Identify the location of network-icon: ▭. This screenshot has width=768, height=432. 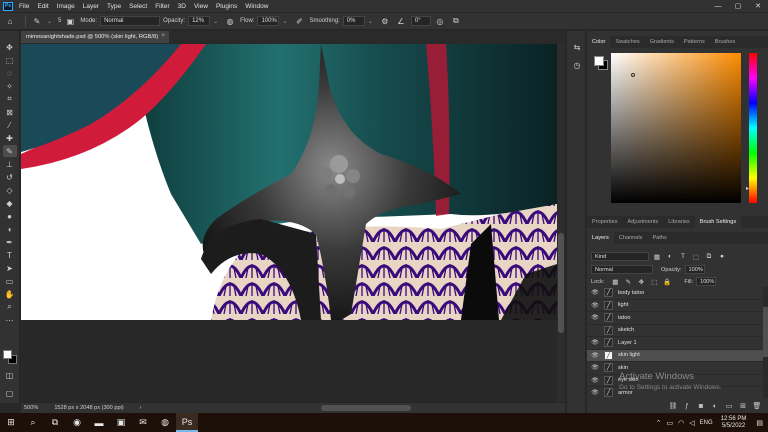
(670, 423).